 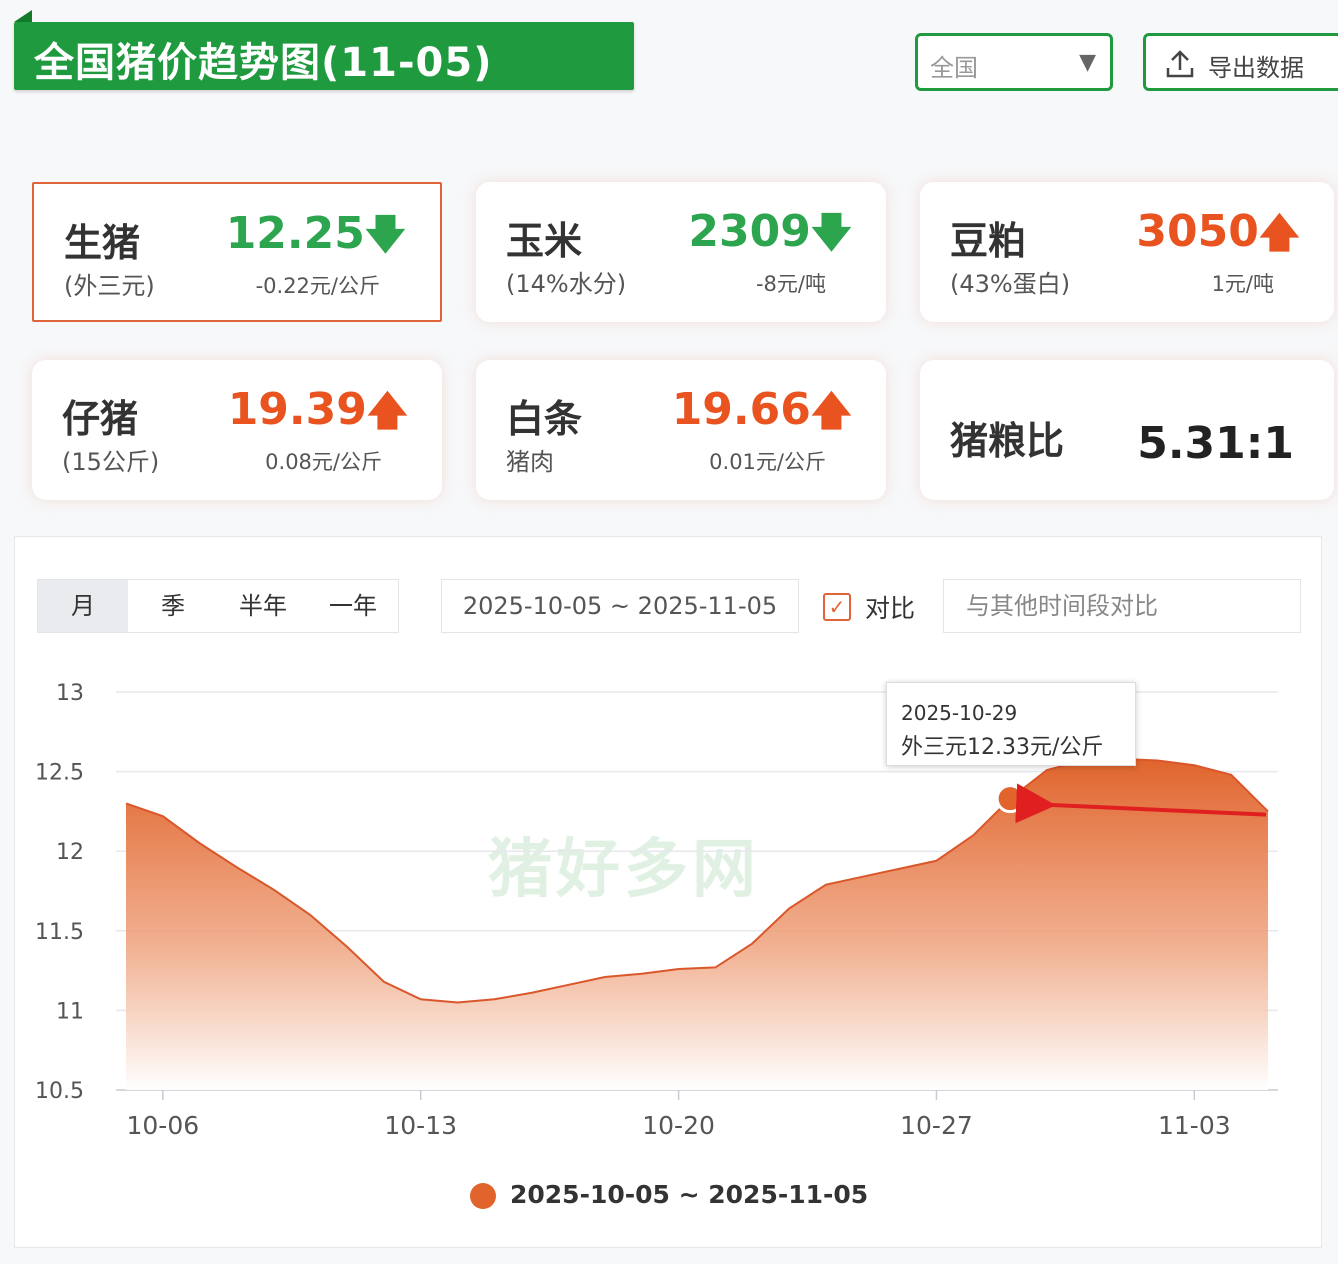 What do you see at coordinates (1194, 1125) in the screenshot?
I see `x-tick-label: 11-03` at bounding box center [1194, 1125].